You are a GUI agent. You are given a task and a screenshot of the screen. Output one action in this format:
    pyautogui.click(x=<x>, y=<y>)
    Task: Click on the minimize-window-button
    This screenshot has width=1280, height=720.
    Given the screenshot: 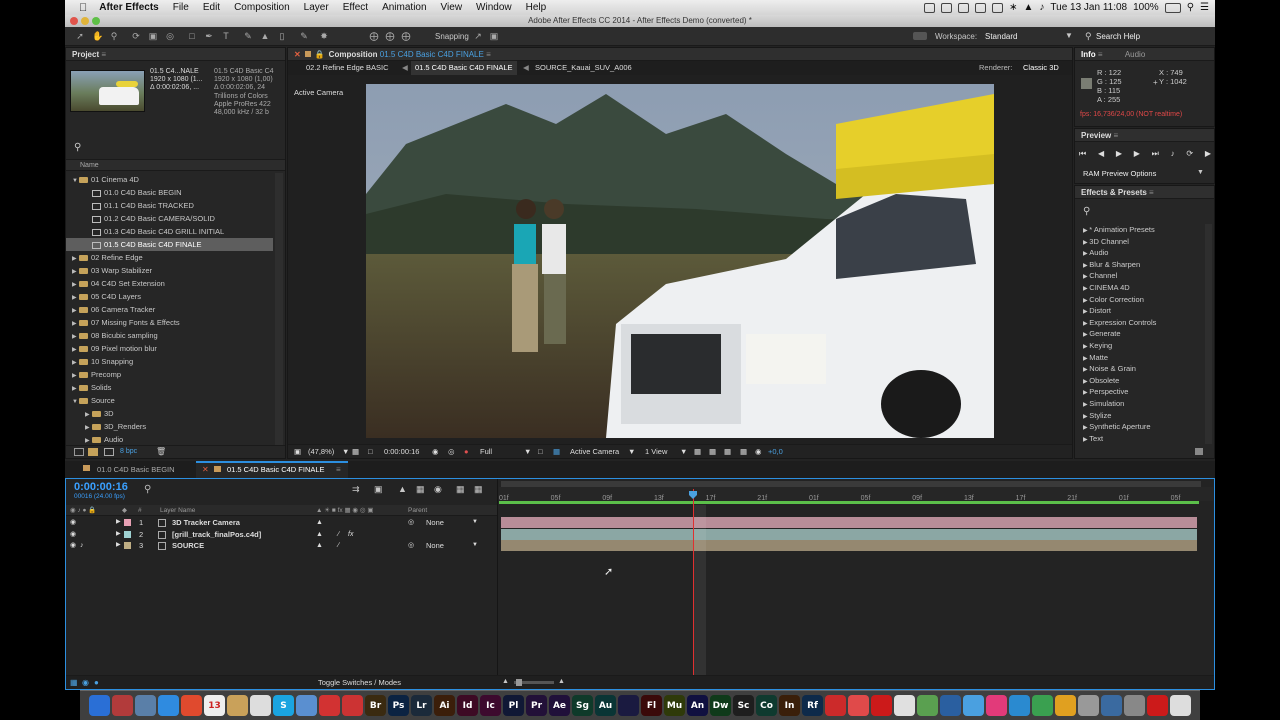 What is the action you would take?
    pyautogui.click(x=85, y=21)
    